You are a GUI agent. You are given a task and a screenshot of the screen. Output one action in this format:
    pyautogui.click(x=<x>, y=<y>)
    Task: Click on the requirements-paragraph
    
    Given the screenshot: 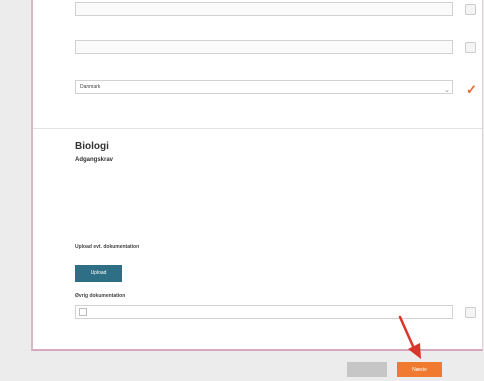 What is the action you would take?
    pyautogui.click(x=274, y=178)
    